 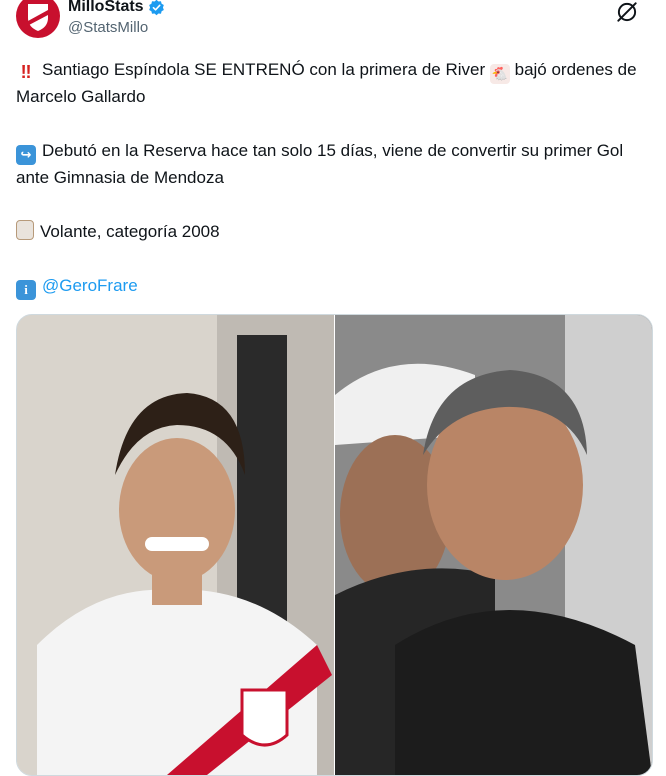 What do you see at coordinates (26, 155) in the screenshot?
I see `return-arrow-icon: ↪` at bounding box center [26, 155].